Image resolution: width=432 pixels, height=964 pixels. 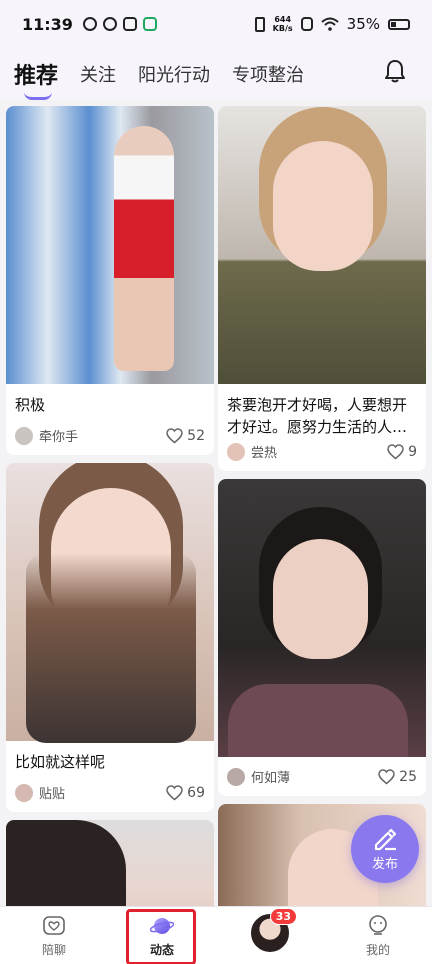 I want to click on like-count: 69, so click(x=196, y=792).